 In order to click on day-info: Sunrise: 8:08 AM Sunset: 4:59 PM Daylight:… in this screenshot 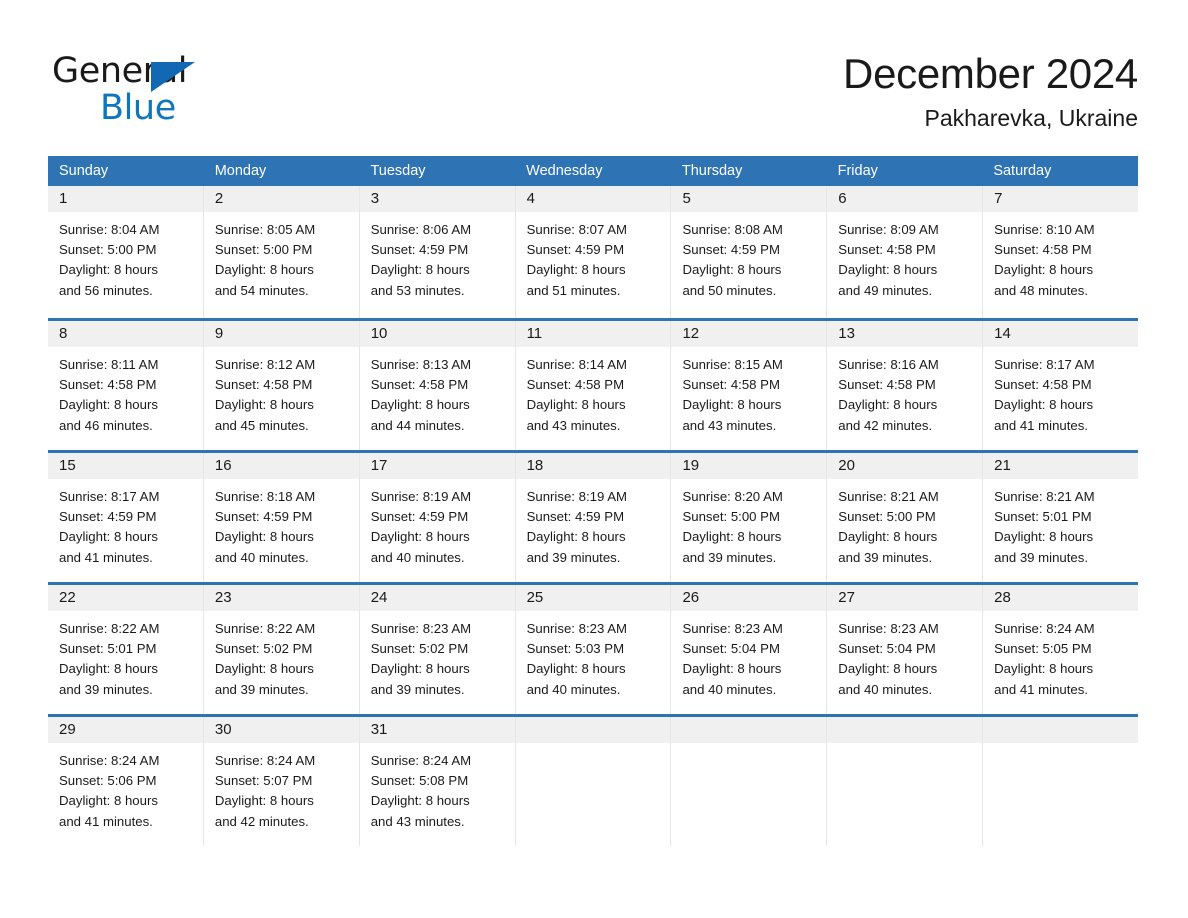, I will do `click(748, 256)`.